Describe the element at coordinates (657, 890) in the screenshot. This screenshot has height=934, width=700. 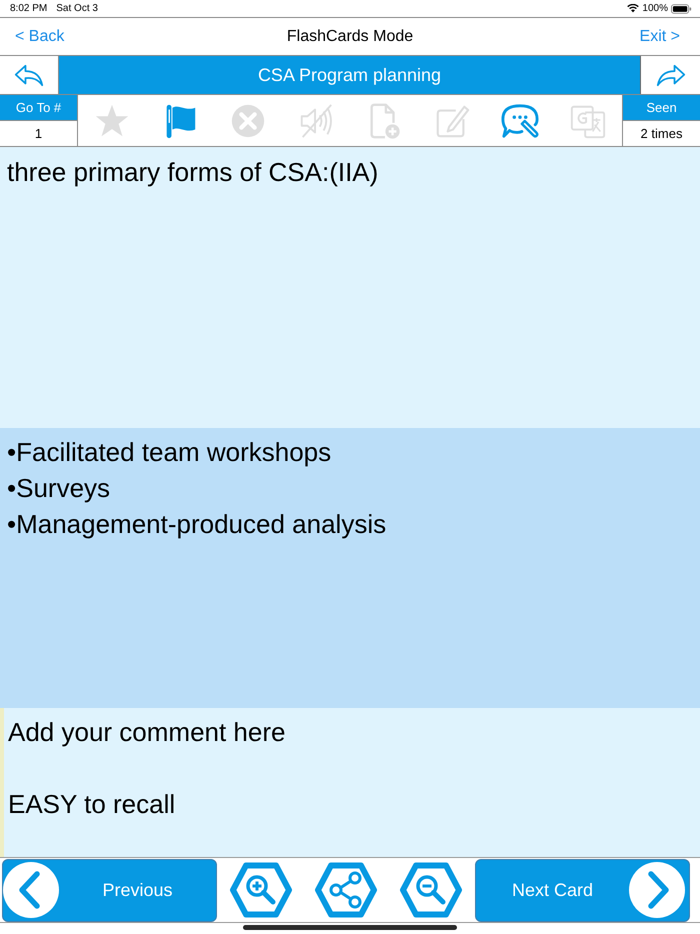
I see `chevron-right-circle-icon` at that location.